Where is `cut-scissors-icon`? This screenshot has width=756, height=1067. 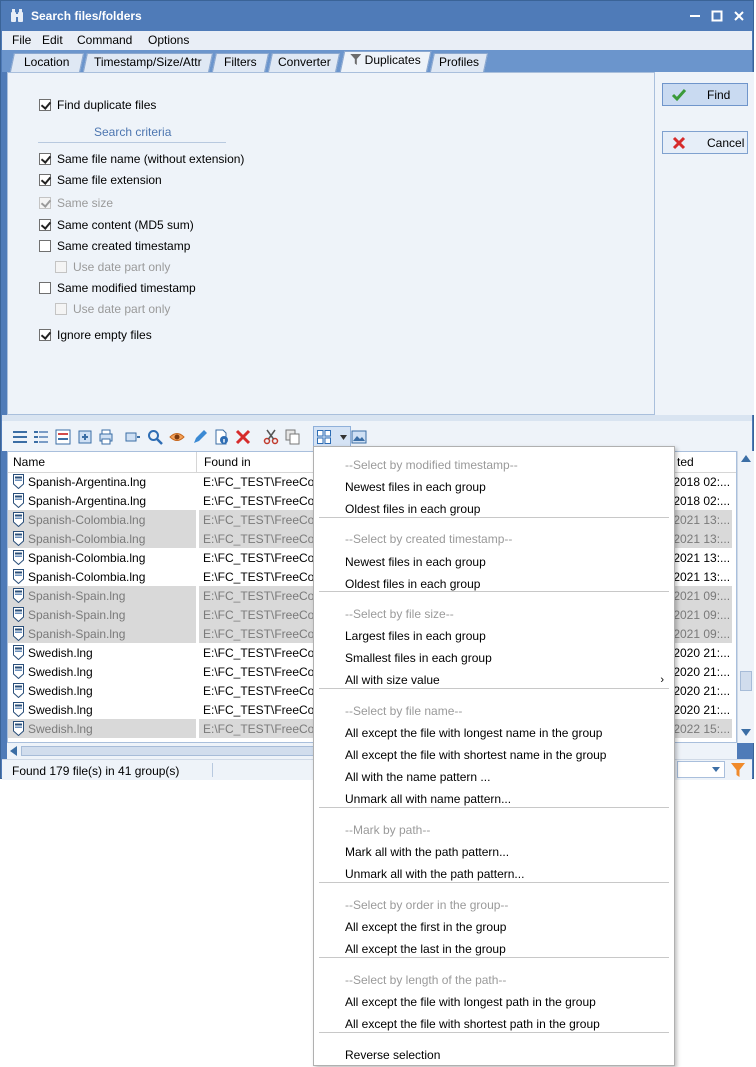
cut-scissors-icon is located at coordinates (271, 437).